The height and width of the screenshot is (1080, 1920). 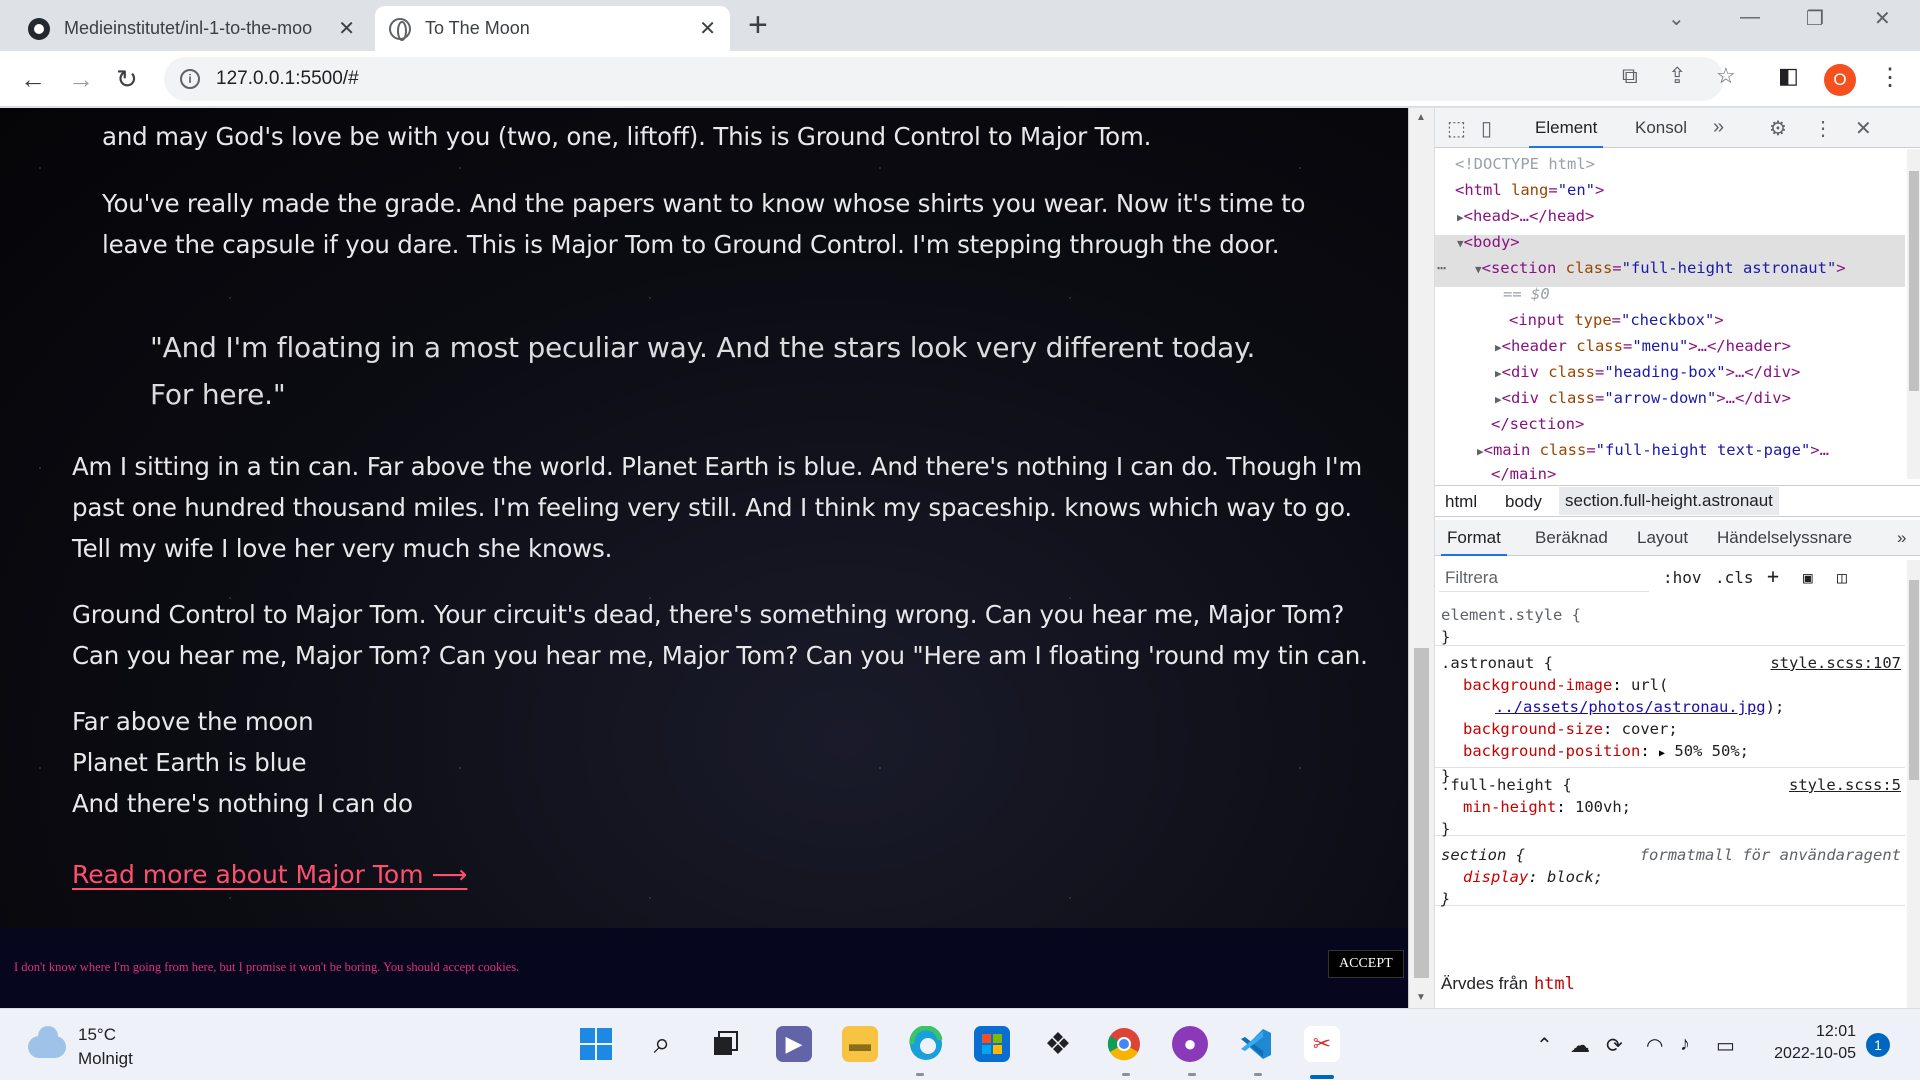 What do you see at coordinates (1366, 964) in the screenshot?
I see `accept-cookies-button: ACCEPT` at bounding box center [1366, 964].